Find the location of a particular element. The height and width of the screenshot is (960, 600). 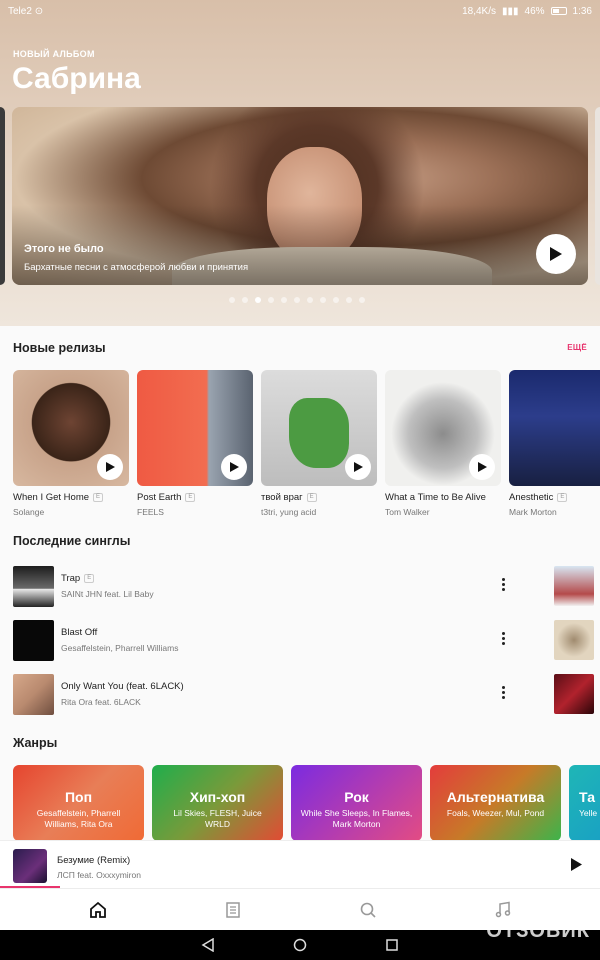

single-title: Trap is located at coordinates (71, 578).